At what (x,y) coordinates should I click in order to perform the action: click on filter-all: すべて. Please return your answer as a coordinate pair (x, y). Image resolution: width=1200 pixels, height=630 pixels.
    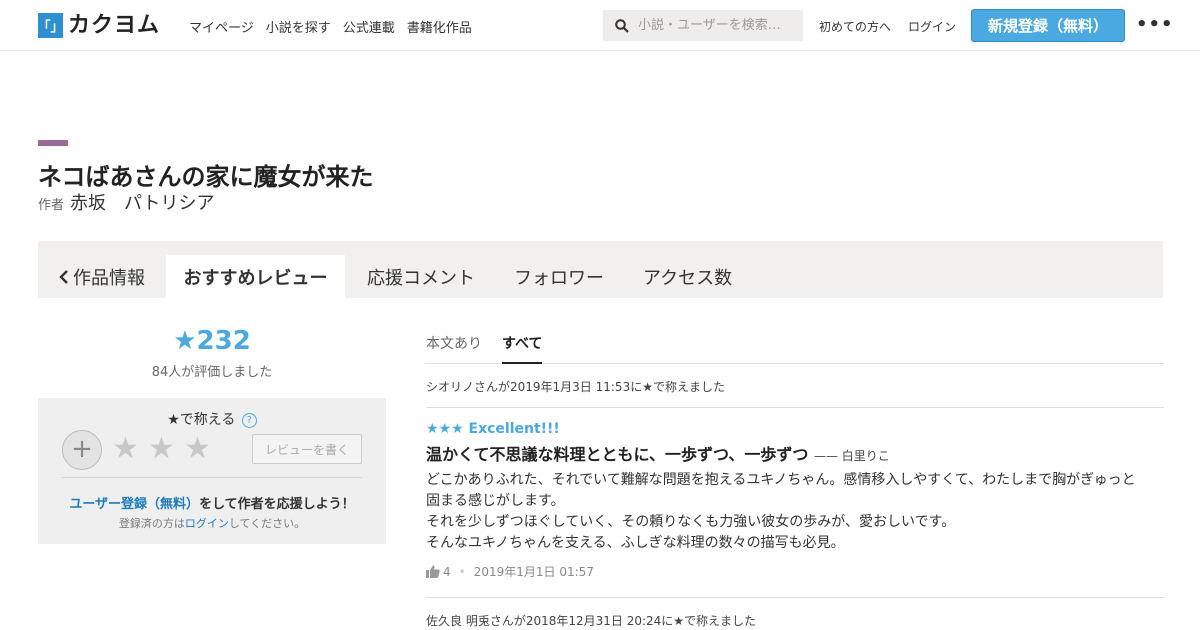
    Looking at the image, I should click on (522, 348).